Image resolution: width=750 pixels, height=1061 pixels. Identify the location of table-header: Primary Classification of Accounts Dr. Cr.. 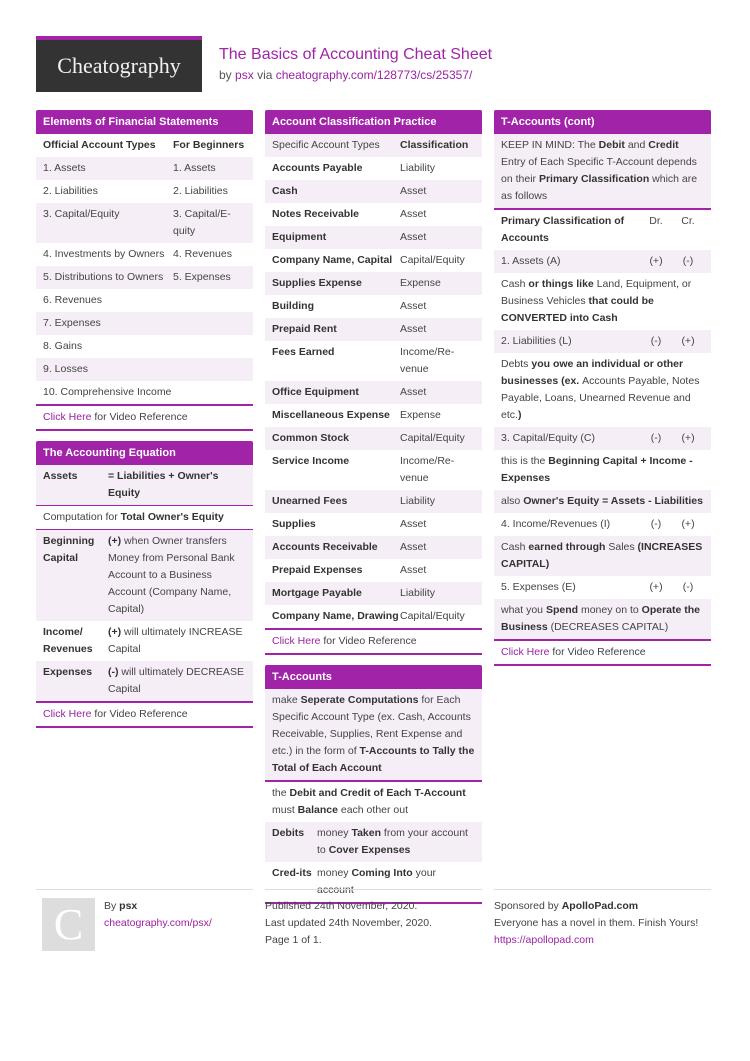
(602, 229).